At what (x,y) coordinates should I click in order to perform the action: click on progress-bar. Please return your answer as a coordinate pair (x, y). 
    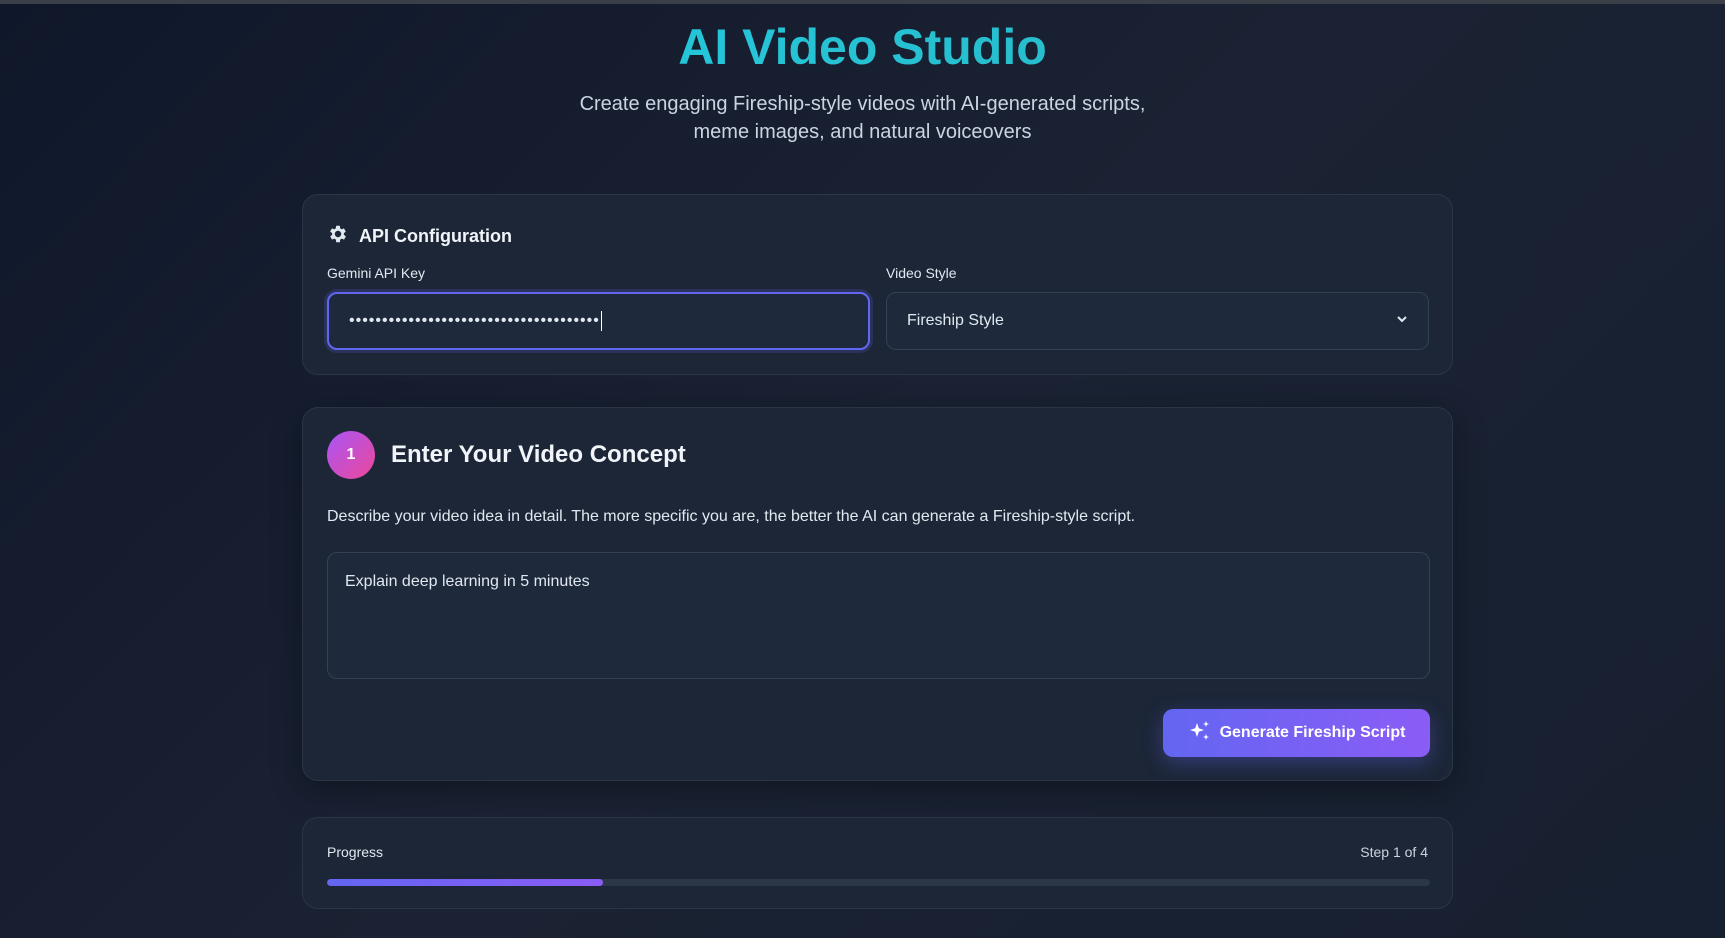
    Looking at the image, I should click on (878, 882).